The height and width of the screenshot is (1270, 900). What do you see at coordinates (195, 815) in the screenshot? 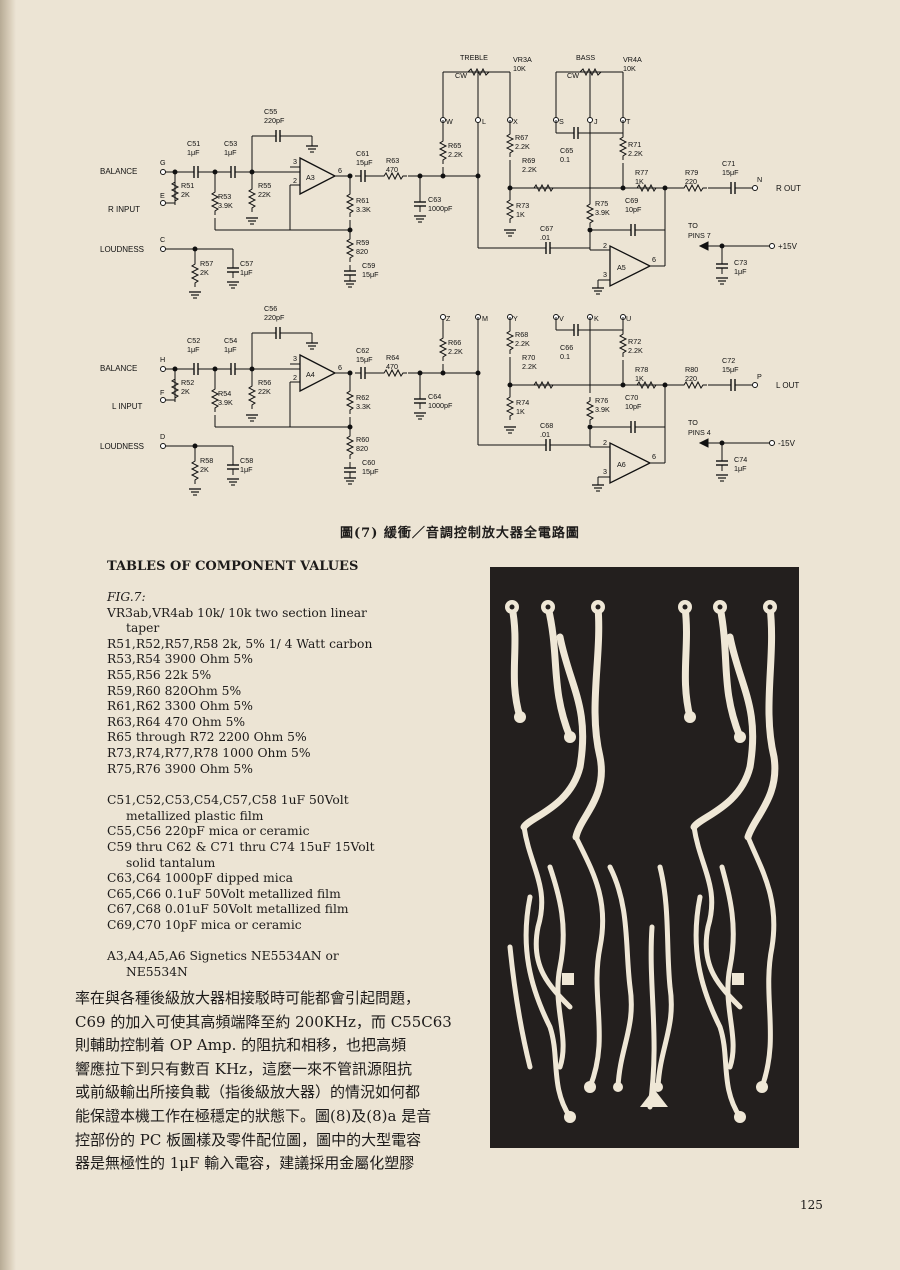
I see `component-row: metallized plastic film` at bounding box center [195, 815].